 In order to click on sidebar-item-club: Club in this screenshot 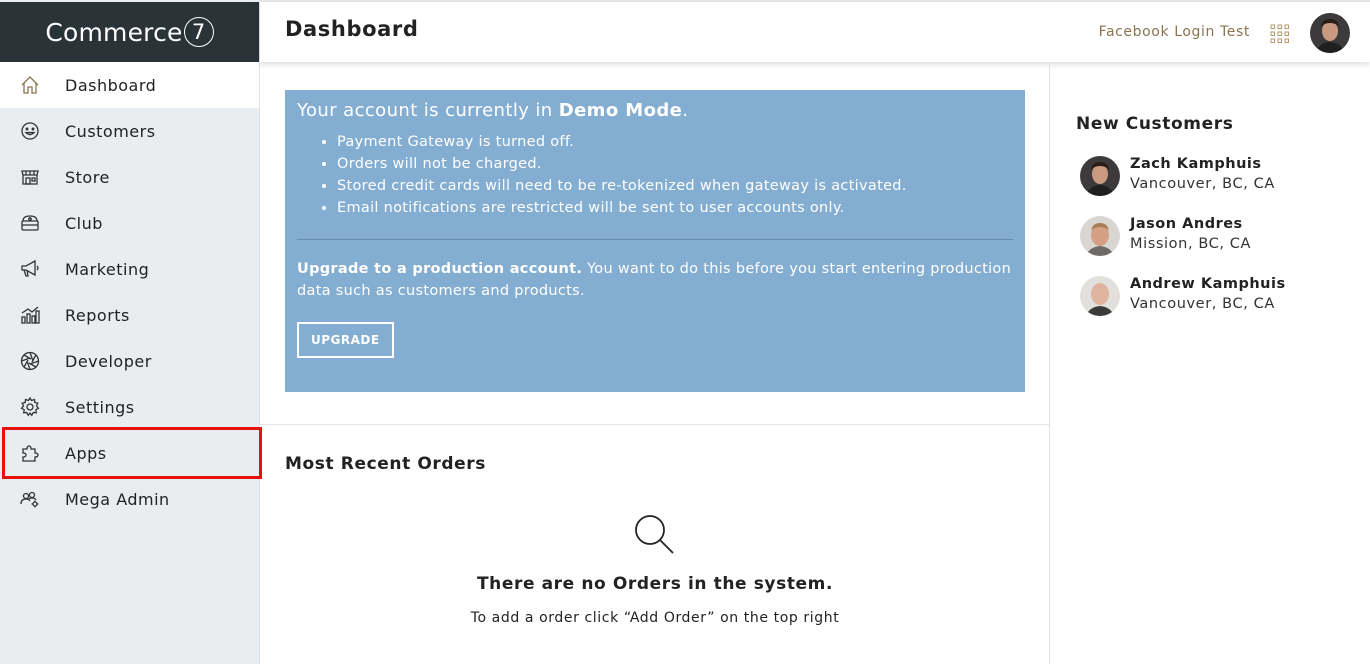, I will do `click(129, 223)`.